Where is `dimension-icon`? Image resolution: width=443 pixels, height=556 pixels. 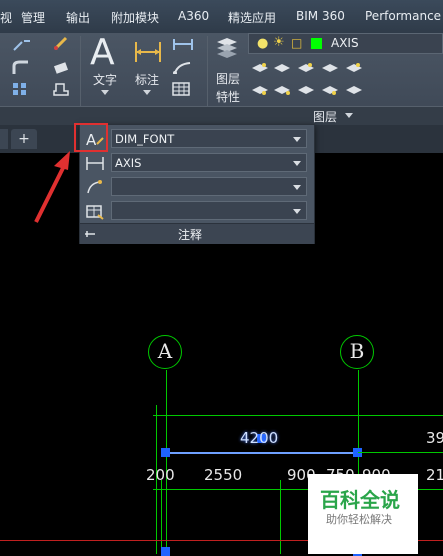 dimension-icon is located at coordinates (148, 52).